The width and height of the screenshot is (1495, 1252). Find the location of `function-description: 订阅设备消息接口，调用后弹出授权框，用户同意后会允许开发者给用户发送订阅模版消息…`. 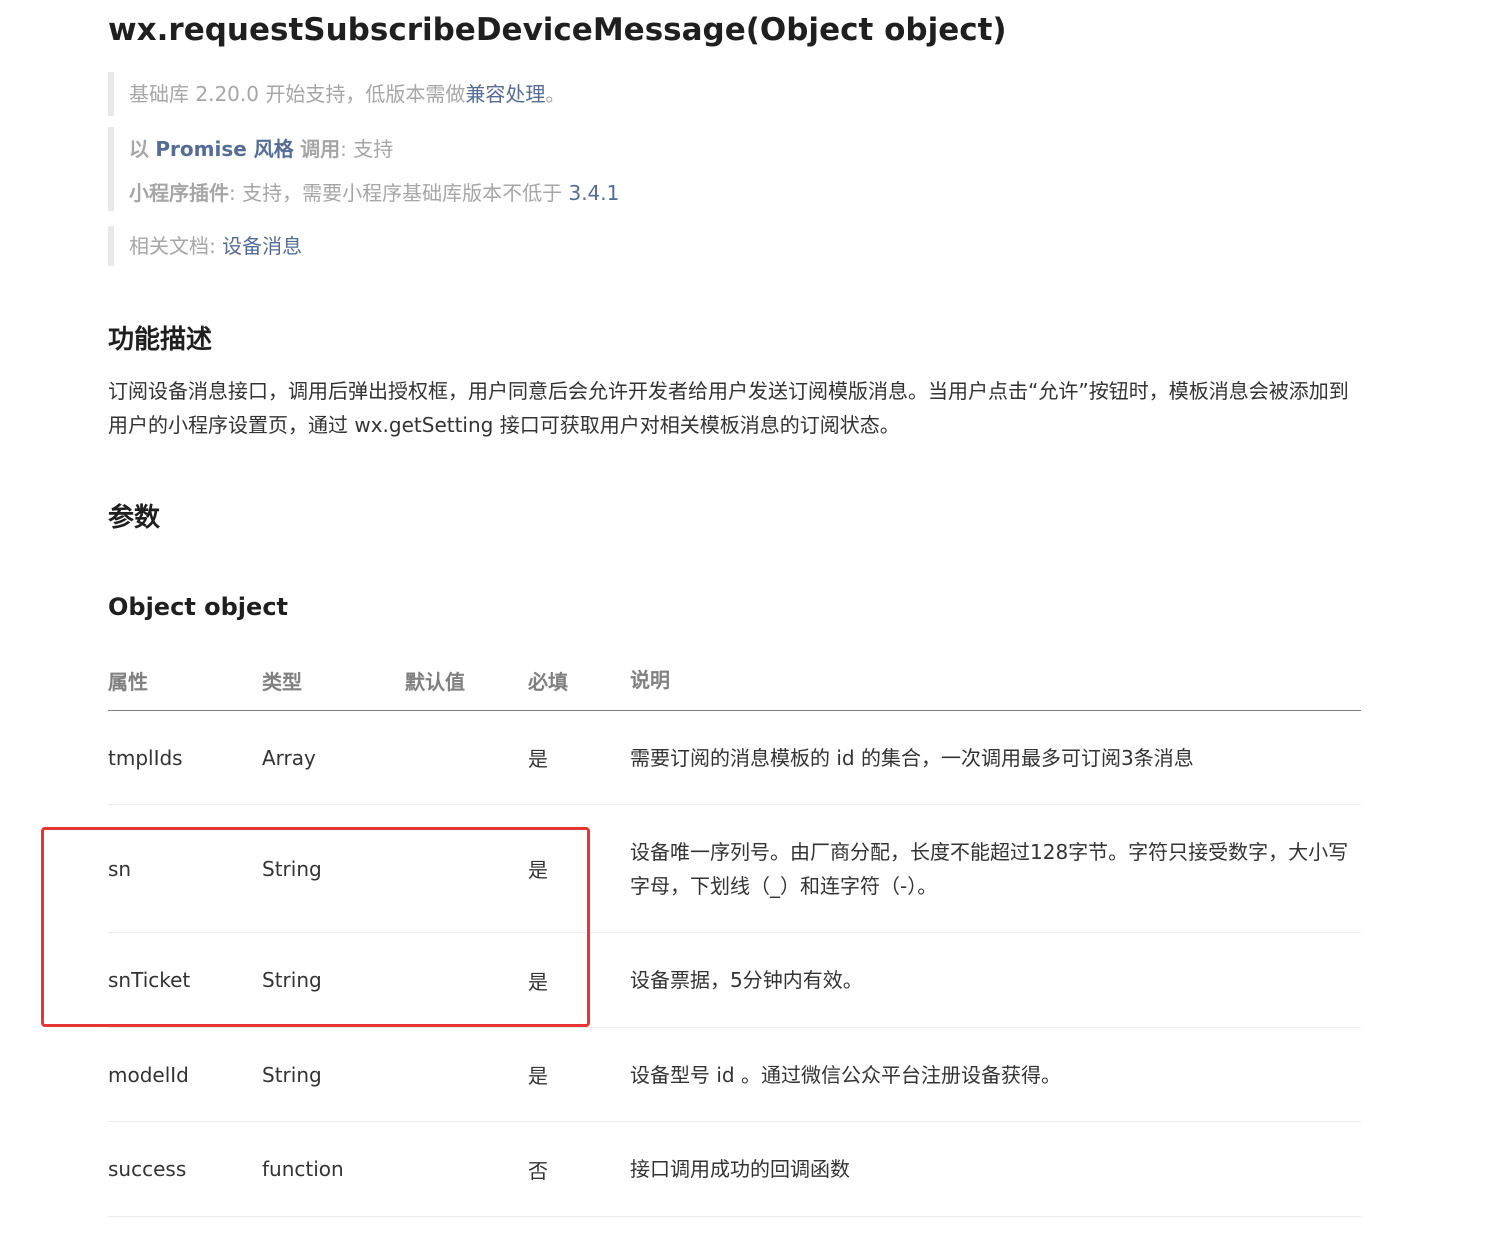

function-description: 订阅设备消息接口，调用后弹出授权框，用户同意后会允许开发者给用户发送订阅模版消息… is located at coordinates (728, 408).